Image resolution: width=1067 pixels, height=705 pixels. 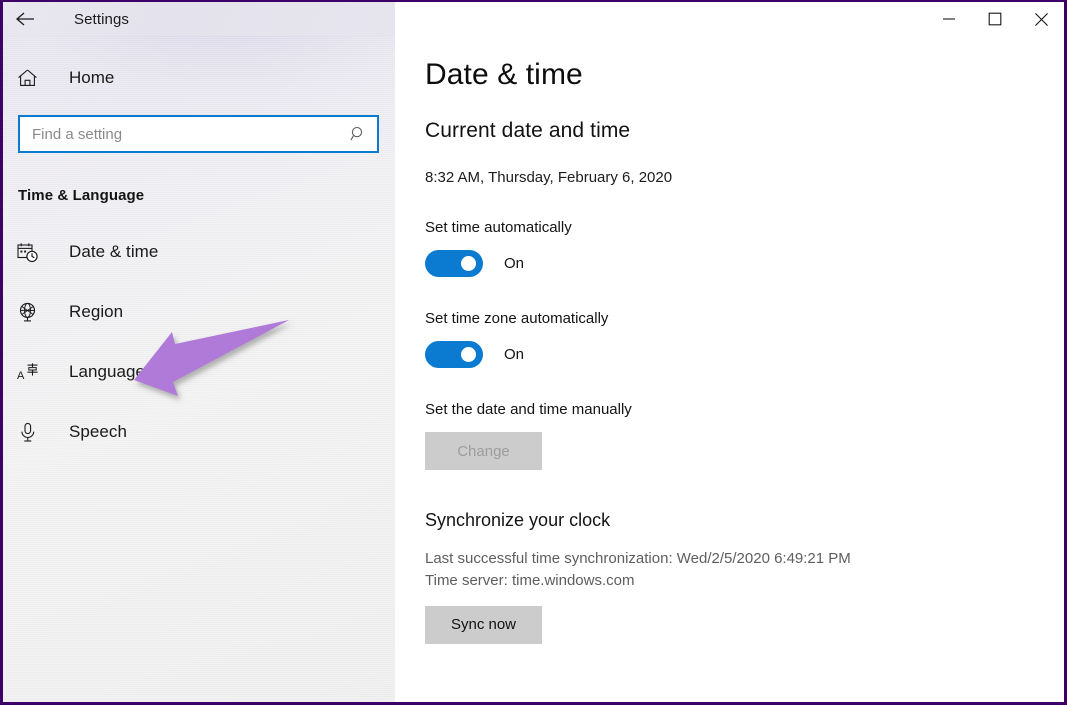 I want to click on language-icon: A, so click(x=32, y=372).